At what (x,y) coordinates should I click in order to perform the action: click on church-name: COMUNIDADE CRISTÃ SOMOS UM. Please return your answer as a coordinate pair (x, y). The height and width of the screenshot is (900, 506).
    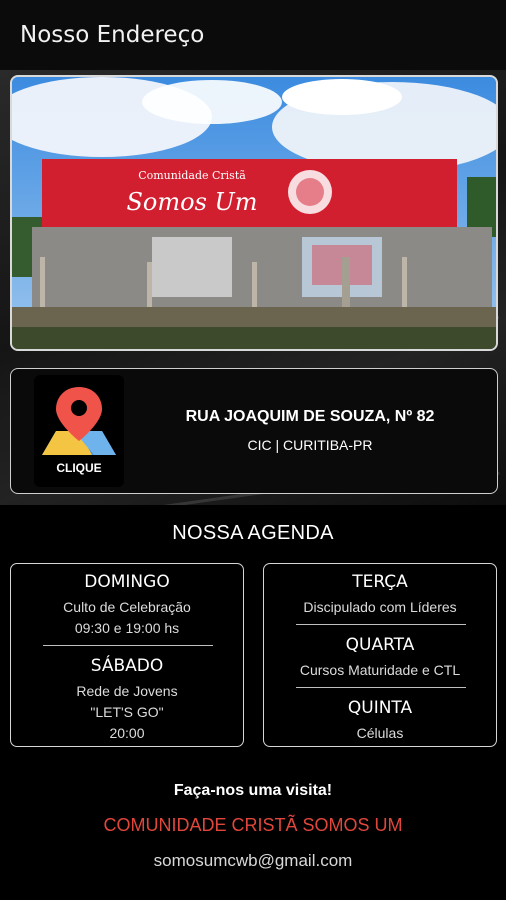
    Looking at the image, I should click on (253, 825).